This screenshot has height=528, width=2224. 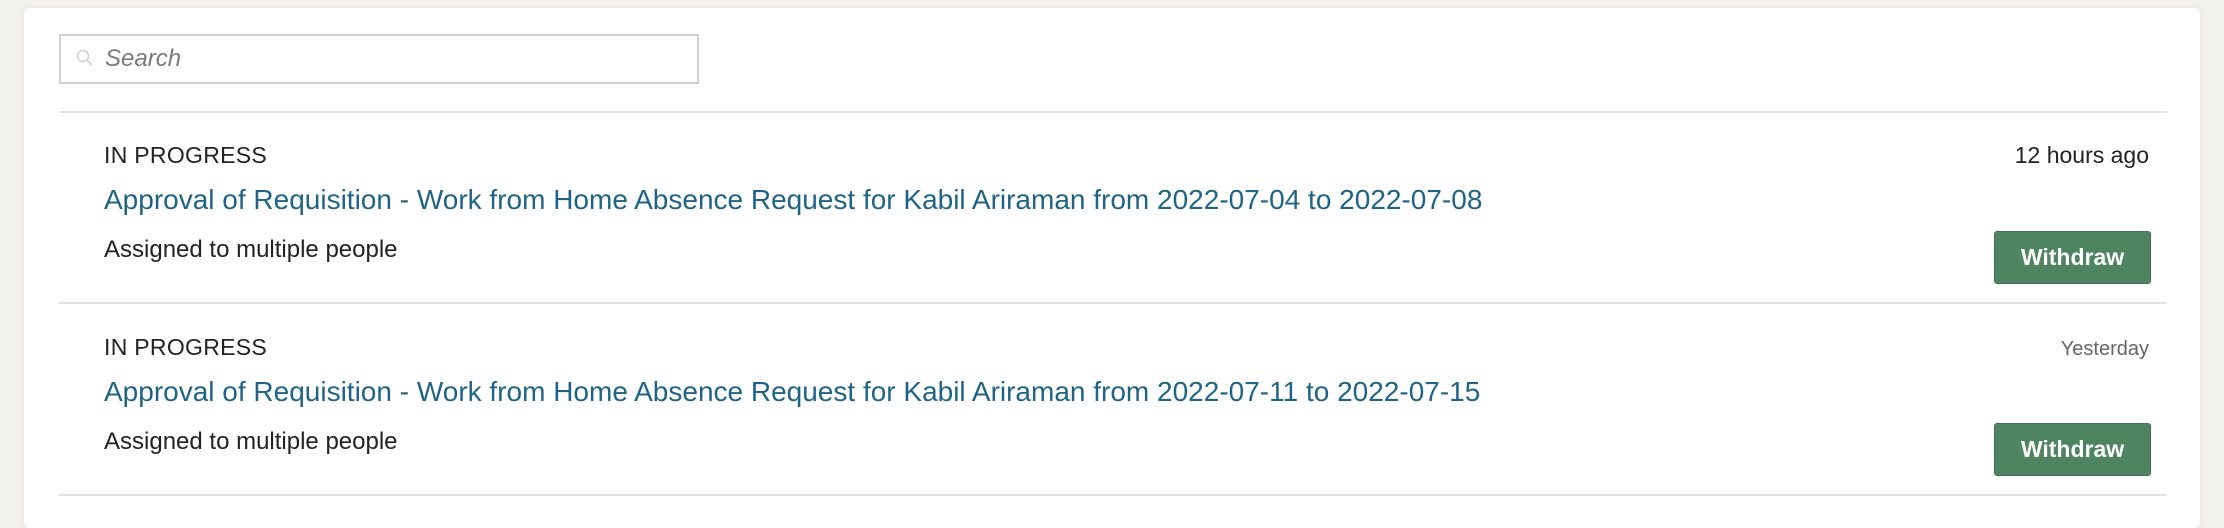 I want to click on search-input, so click(x=395, y=59).